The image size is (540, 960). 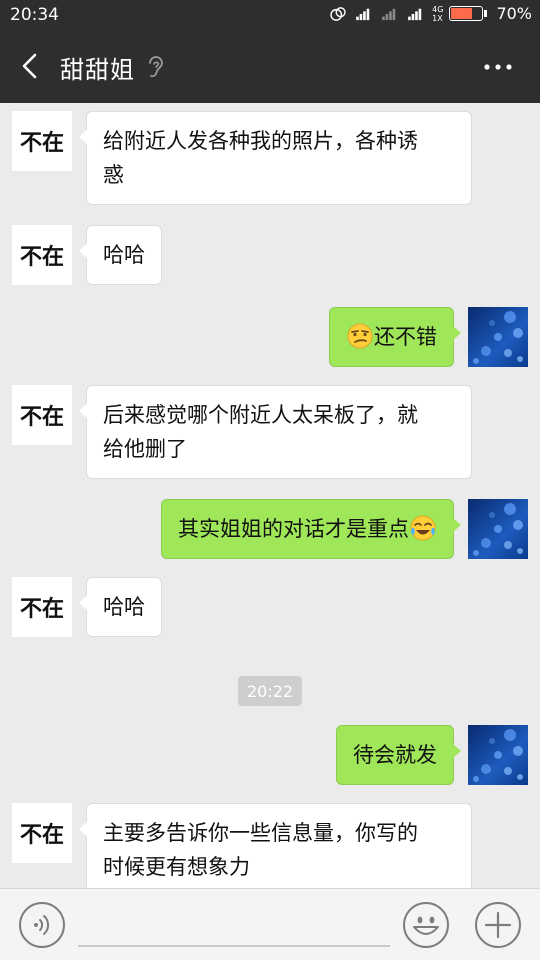 What do you see at coordinates (234, 946) in the screenshot?
I see `message-input` at bounding box center [234, 946].